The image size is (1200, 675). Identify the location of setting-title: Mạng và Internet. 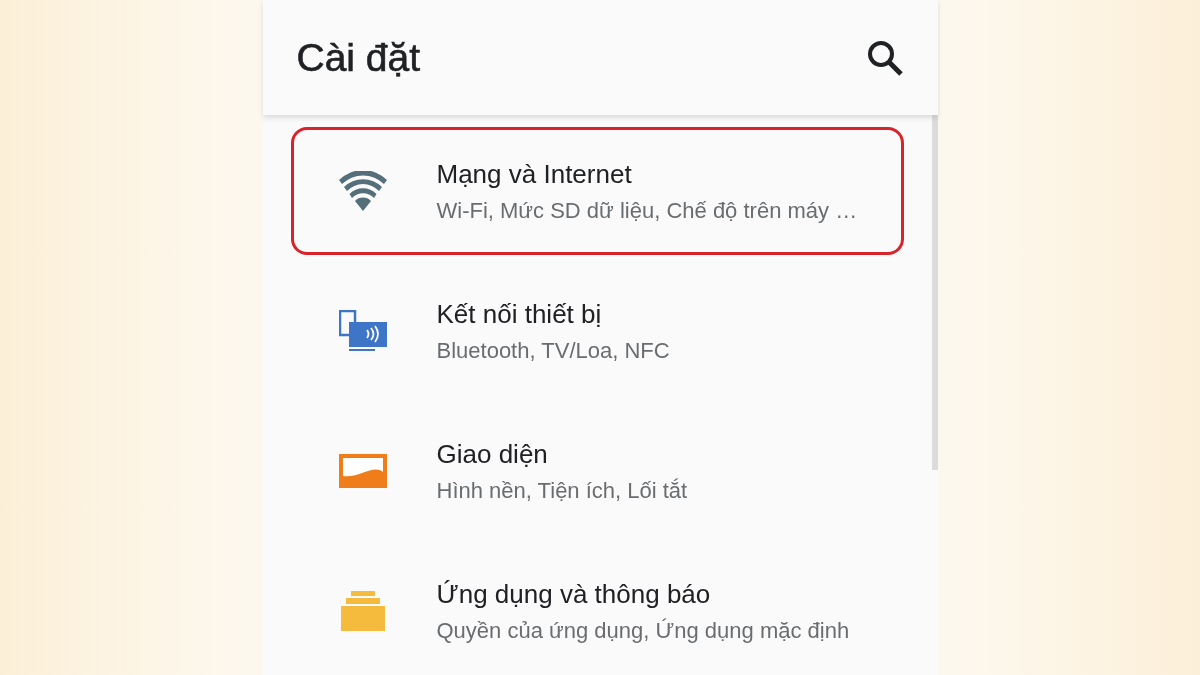
(534, 174).